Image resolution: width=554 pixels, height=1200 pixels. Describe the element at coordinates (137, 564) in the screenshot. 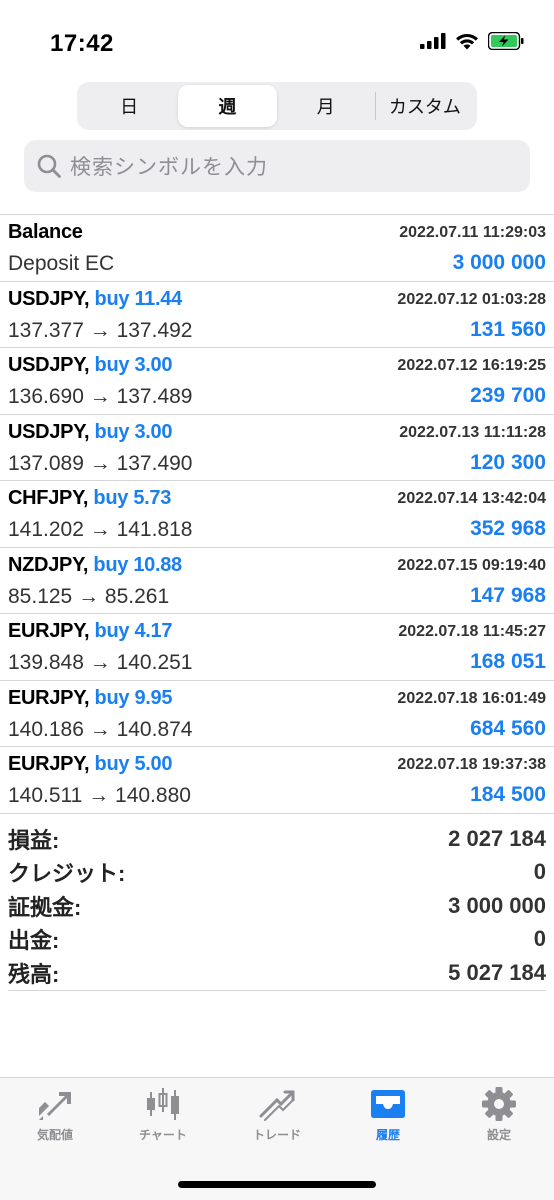

I see `row-side: buy 10.88` at that location.